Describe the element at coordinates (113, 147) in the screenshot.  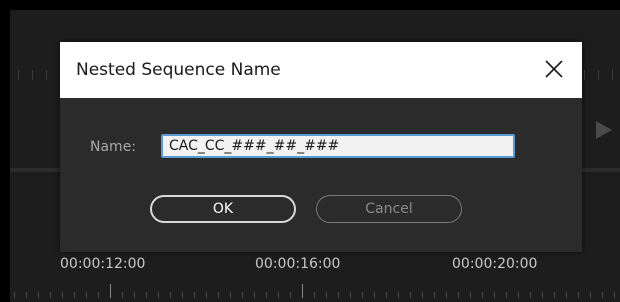
I see `name-label: Name:` at that location.